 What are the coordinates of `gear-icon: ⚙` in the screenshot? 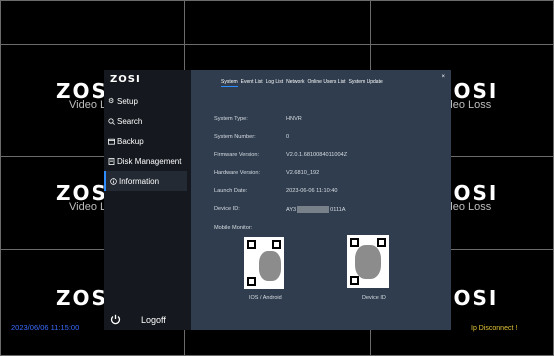 It's located at (111, 101).